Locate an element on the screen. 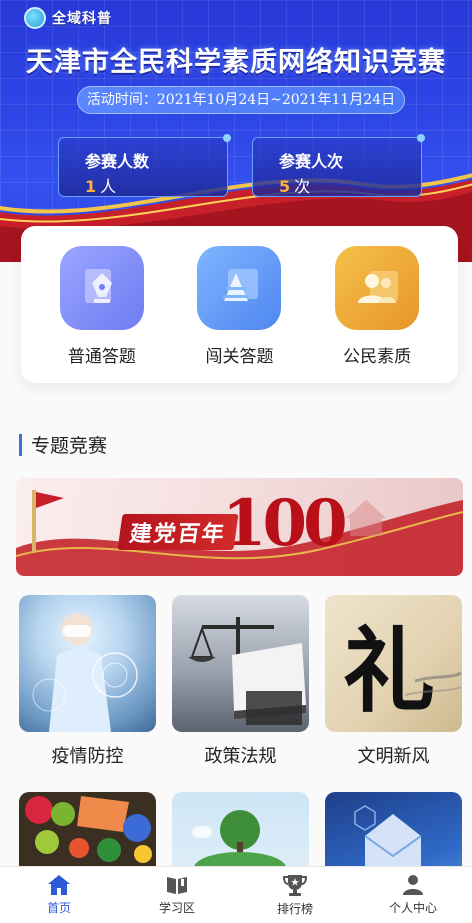 Image resolution: width=472 pixels, height=923 pixels. topic-law: 政策法规 is located at coordinates (240, 681).